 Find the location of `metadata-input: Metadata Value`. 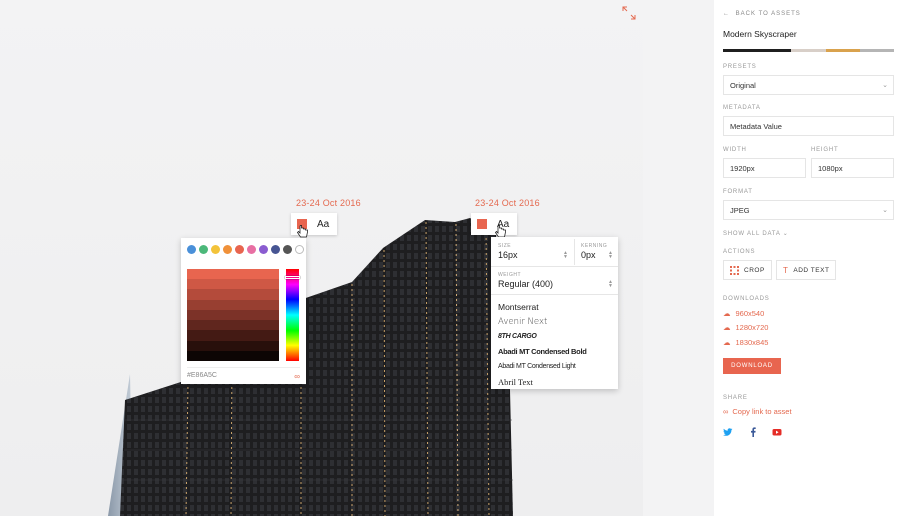

metadata-input: Metadata Value is located at coordinates (808, 126).